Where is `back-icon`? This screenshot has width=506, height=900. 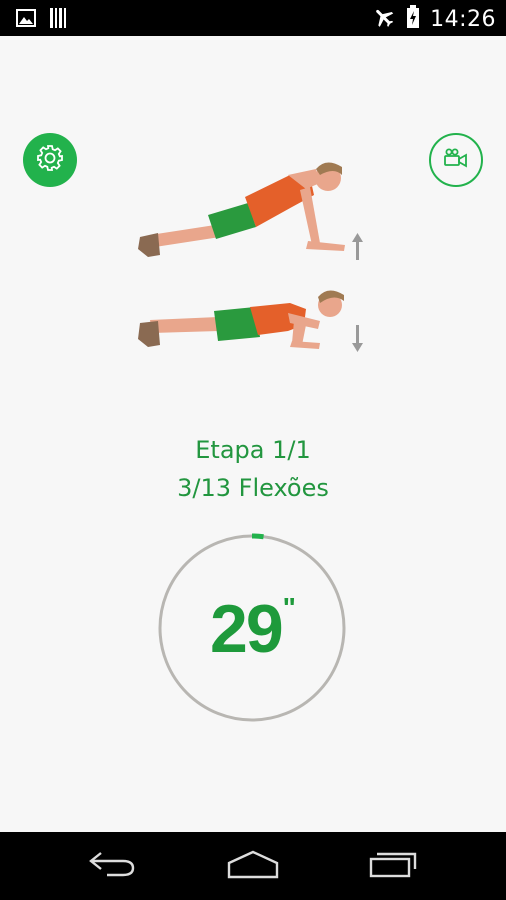 back-icon is located at coordinates (112, 866).